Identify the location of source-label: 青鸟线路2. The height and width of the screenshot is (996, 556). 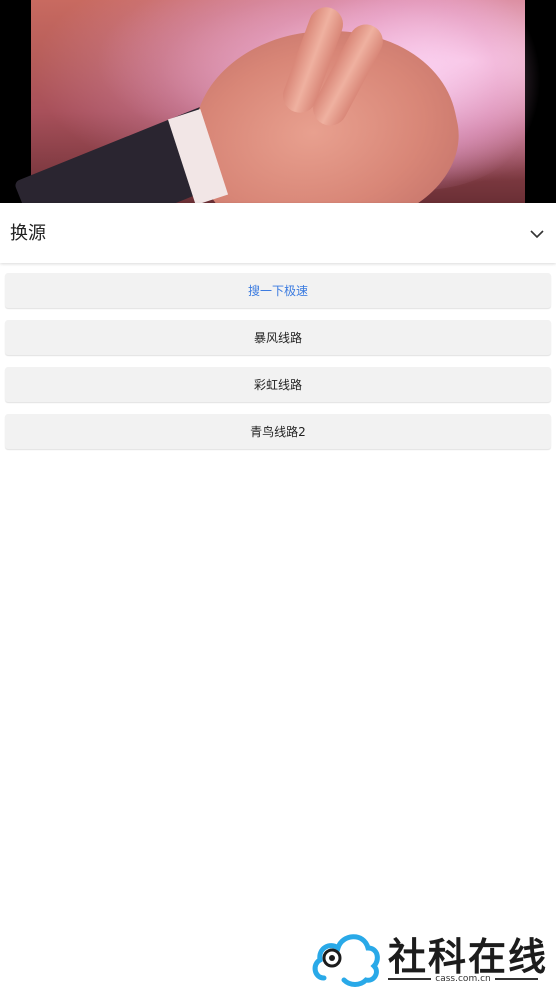
(278, 432).